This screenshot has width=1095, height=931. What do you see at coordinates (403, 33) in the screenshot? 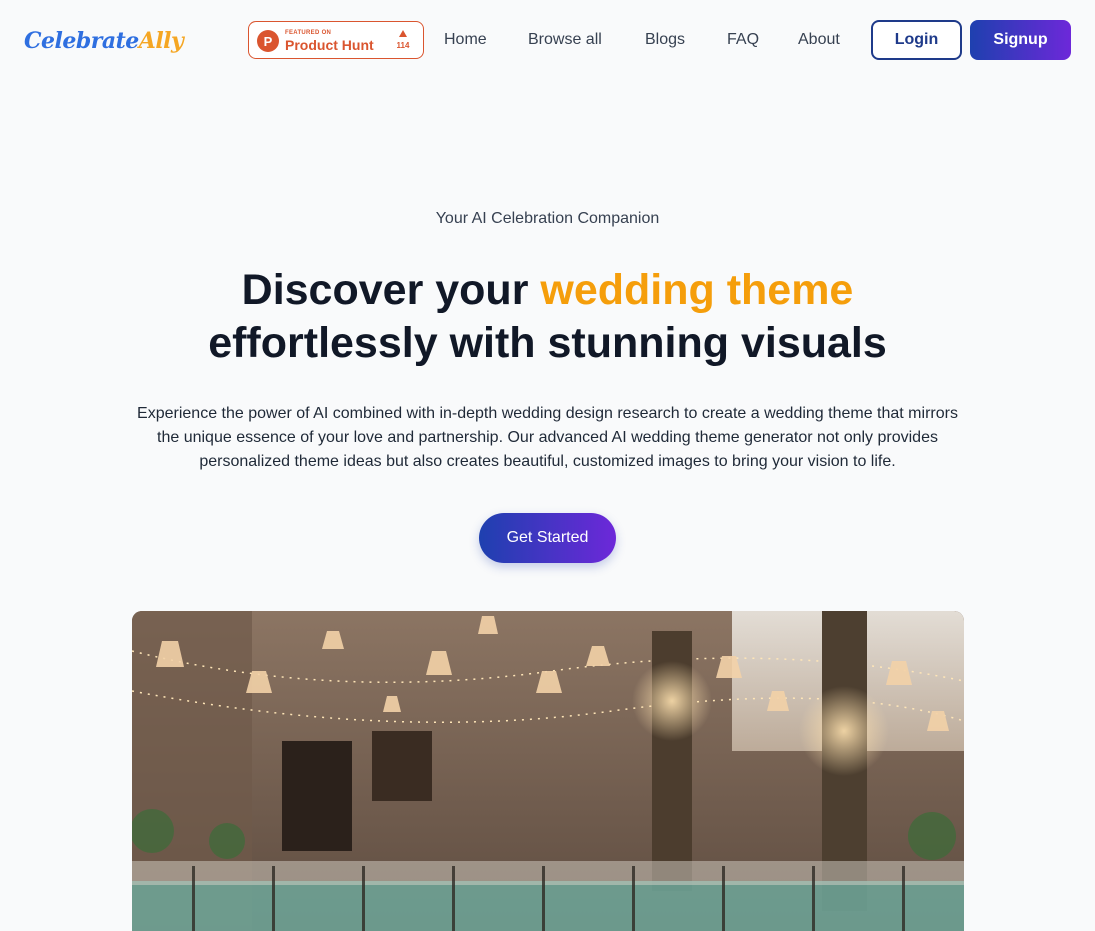
I see `upvote-arrow-icon` at bounding box center [403, 33].